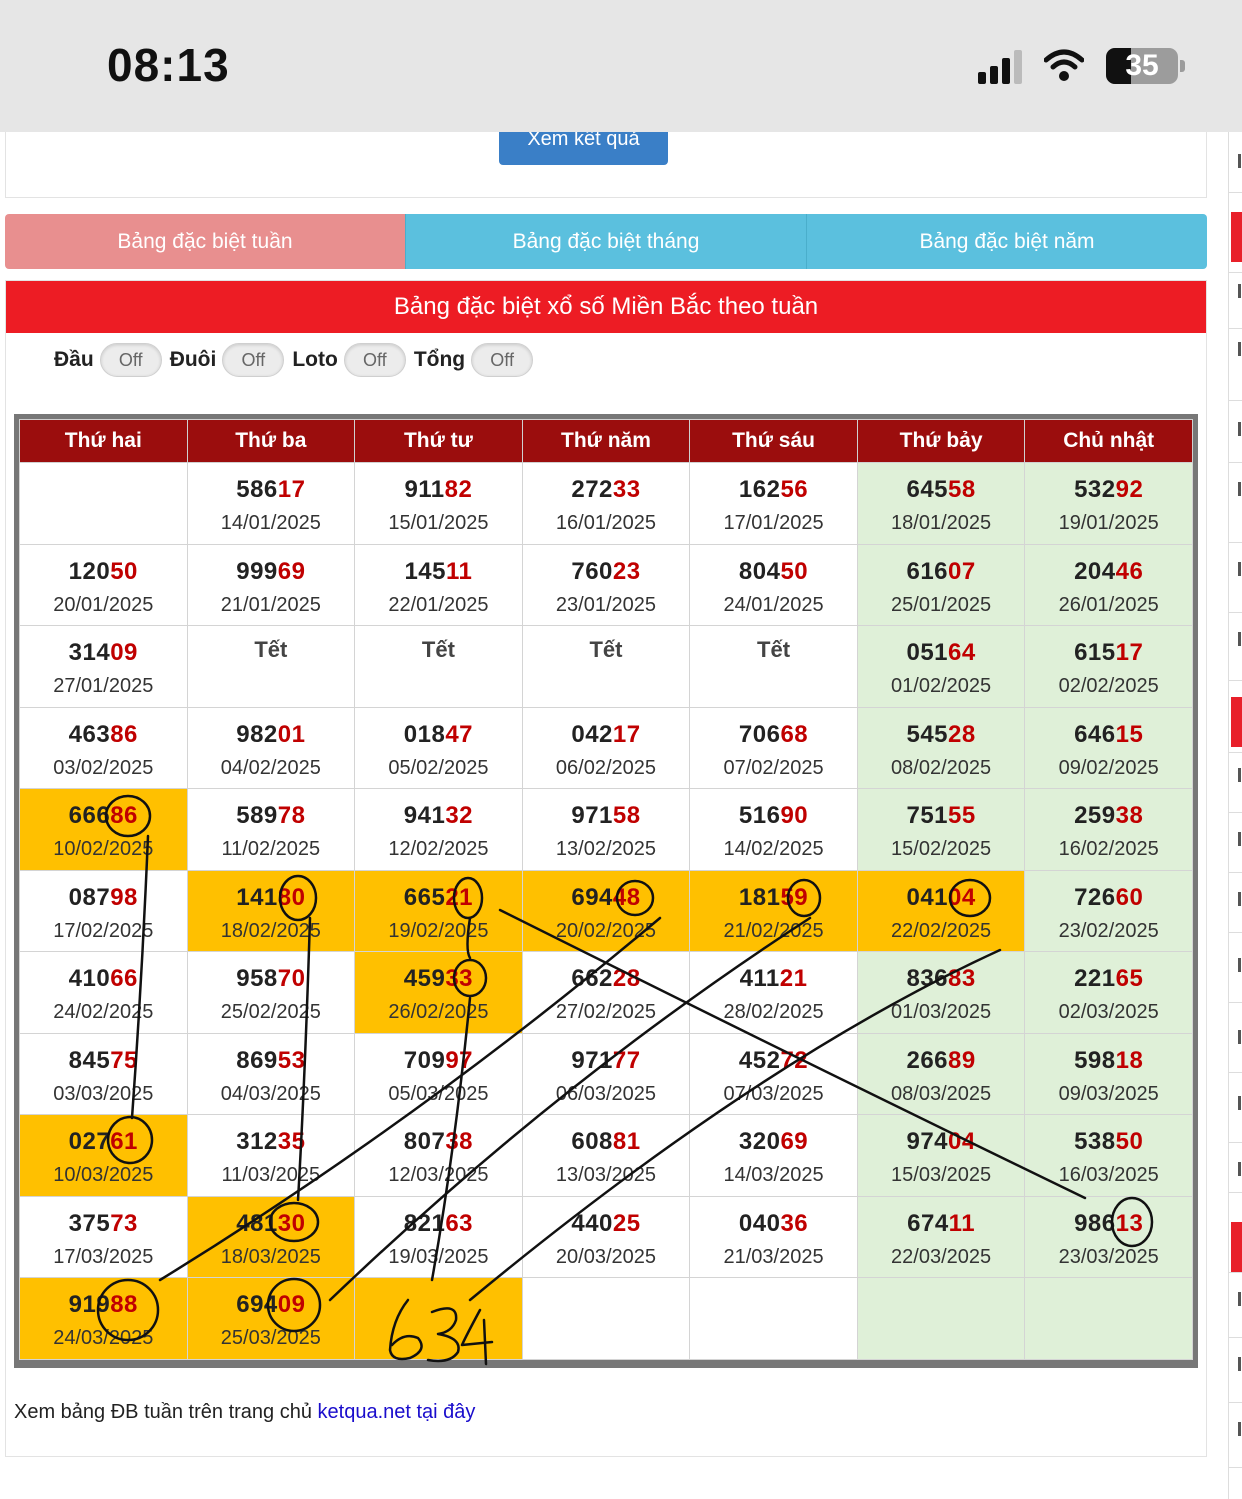  Describe the element at coordinates (759, 489) in the screenshot. I see `number-head: 162` at that location.